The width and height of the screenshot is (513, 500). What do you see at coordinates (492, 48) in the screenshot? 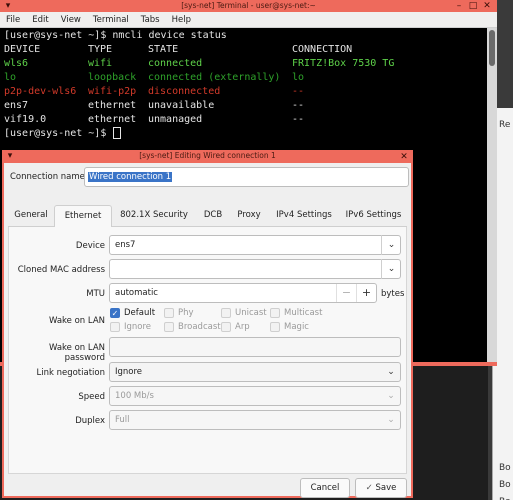
I see `scrollbar-thumb` at bounding box center [492, 48].